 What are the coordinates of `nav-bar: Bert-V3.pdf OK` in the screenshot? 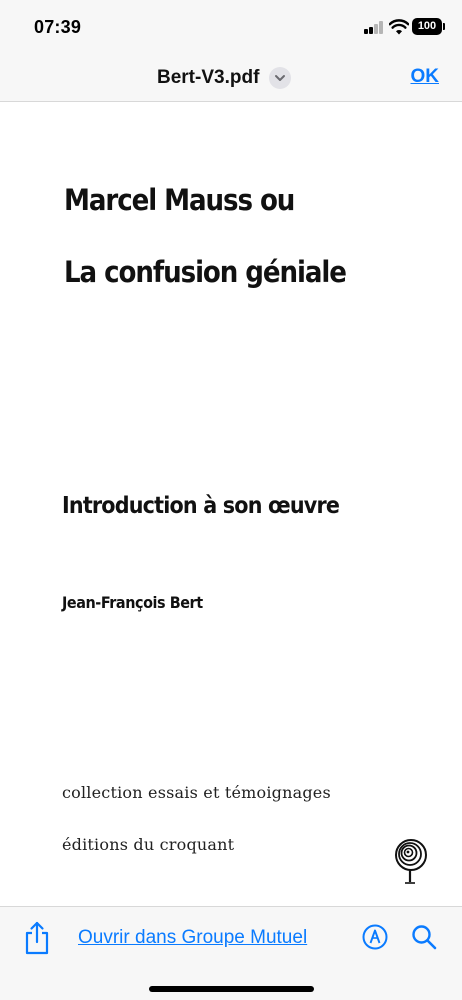 It's located at (231, 78).